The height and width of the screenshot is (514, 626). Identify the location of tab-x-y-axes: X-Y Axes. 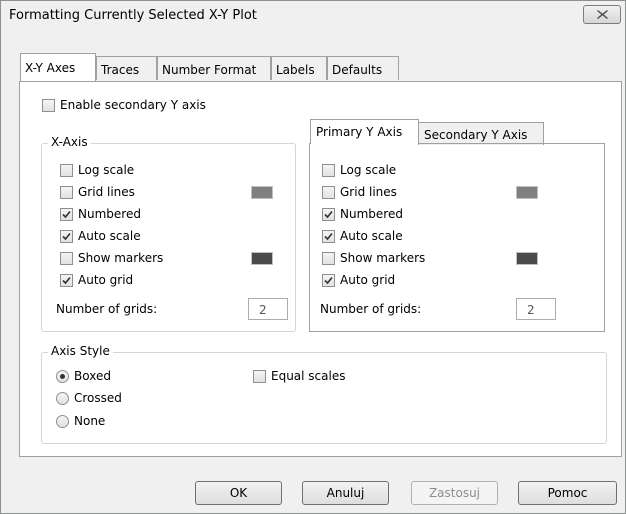
(58, 67).